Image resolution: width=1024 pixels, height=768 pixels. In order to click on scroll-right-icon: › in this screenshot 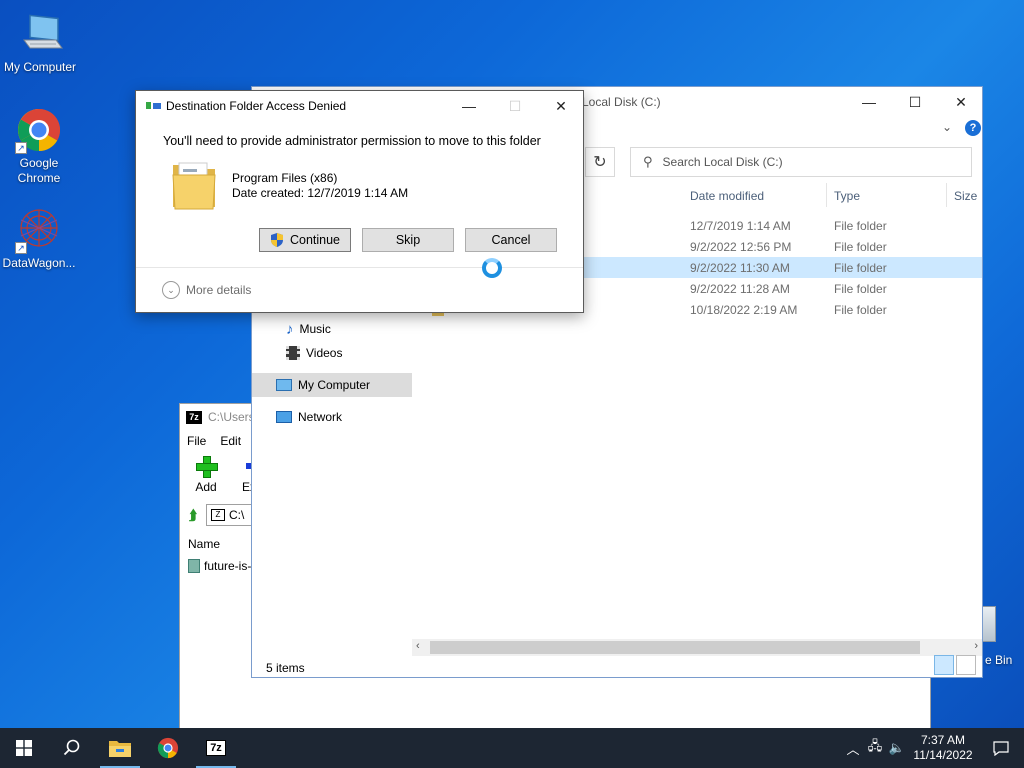, I will do `click(976, 646)`.